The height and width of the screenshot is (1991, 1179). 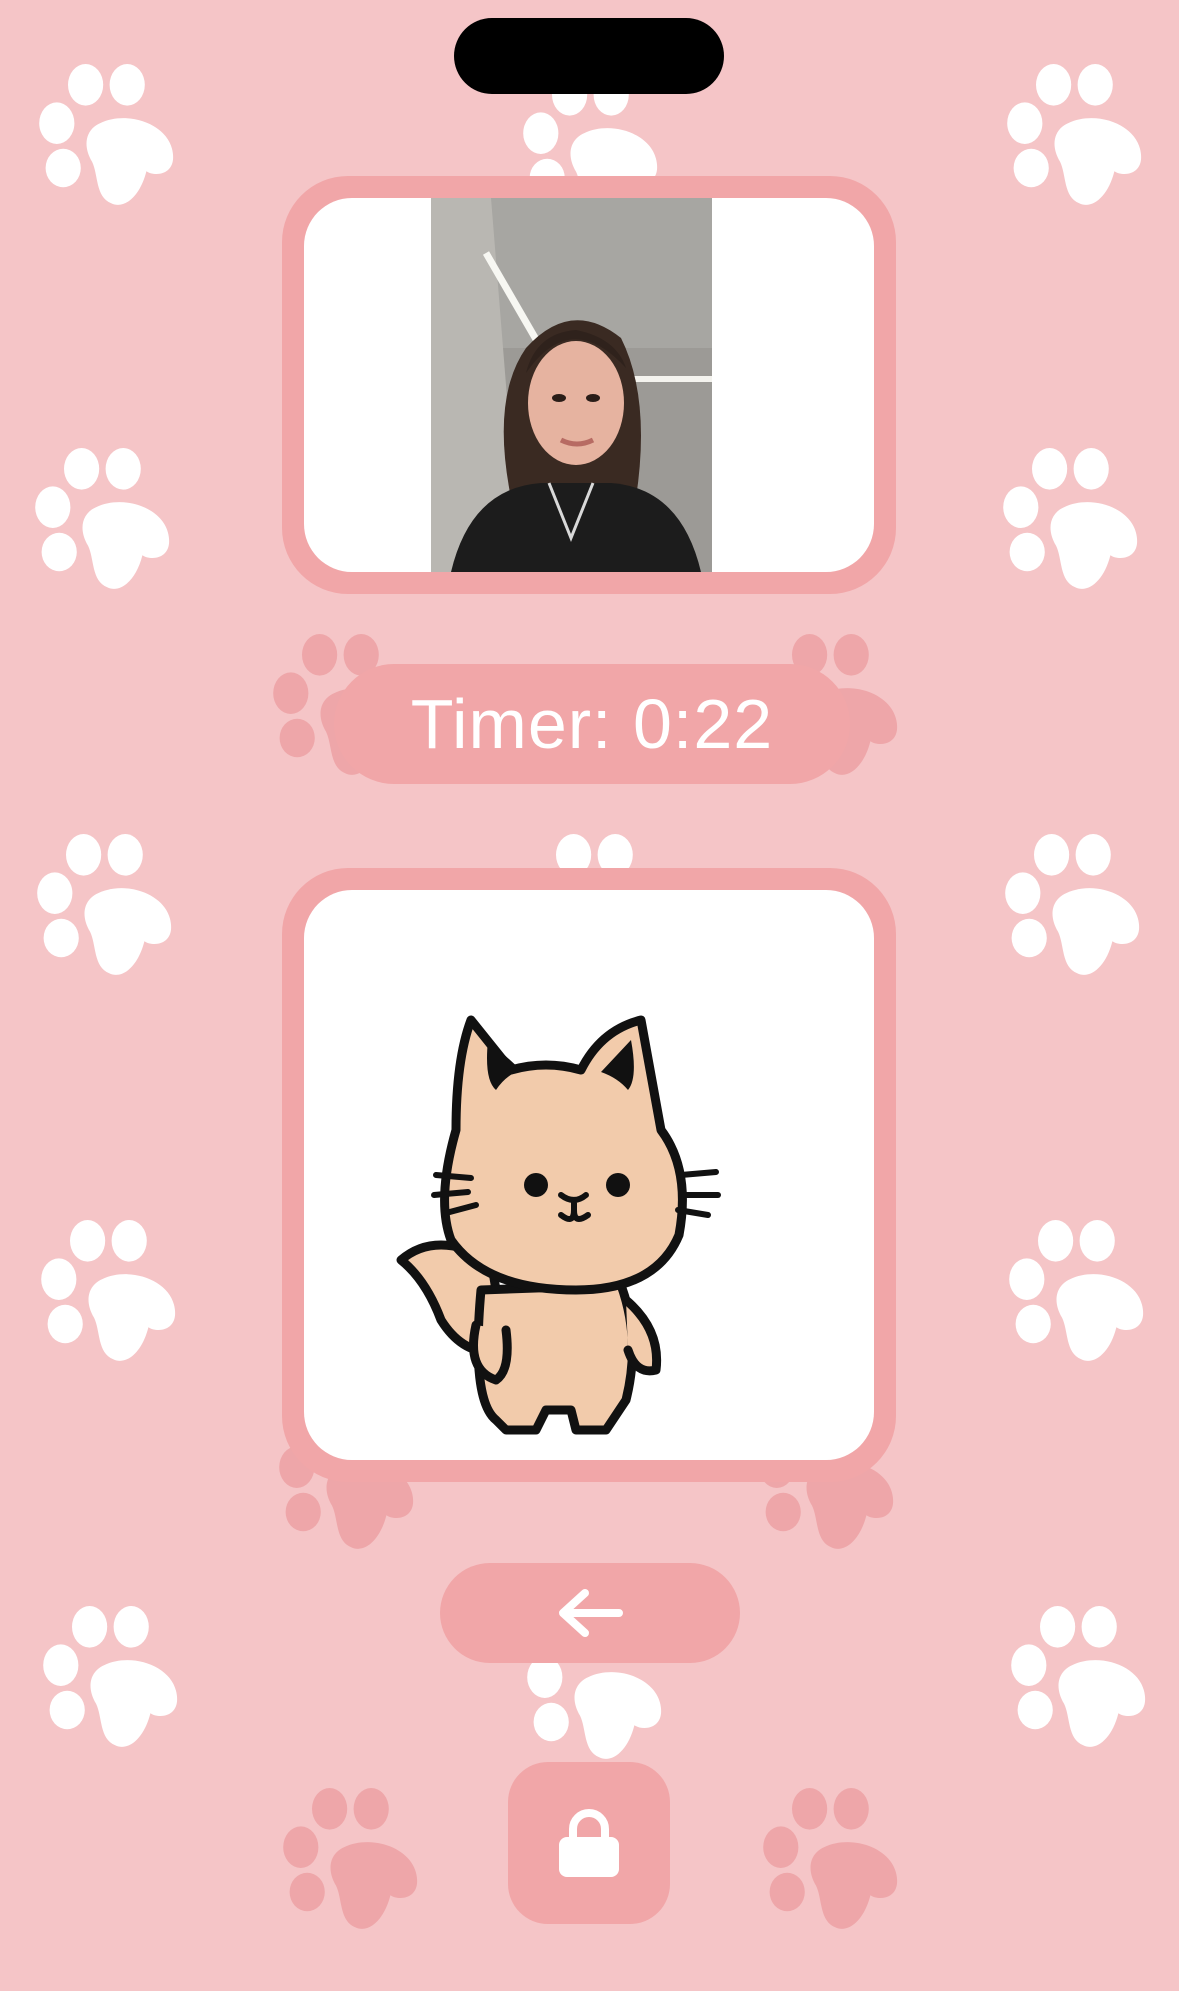 I want to click on dynamic-island, so click(x=589, y=56).